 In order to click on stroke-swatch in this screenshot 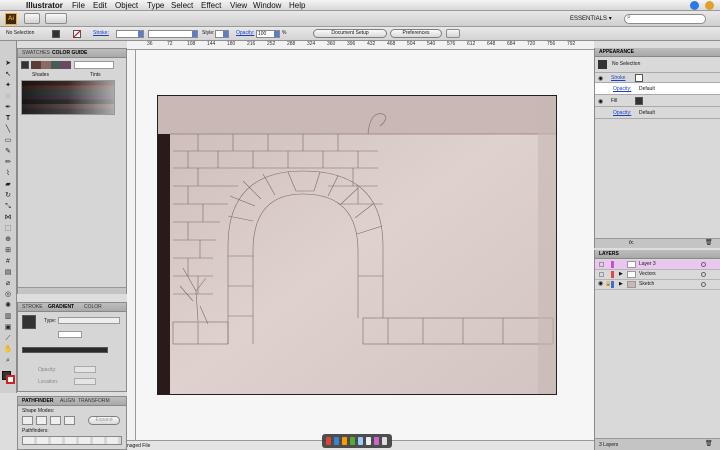, I will do `click(77, 34)`.